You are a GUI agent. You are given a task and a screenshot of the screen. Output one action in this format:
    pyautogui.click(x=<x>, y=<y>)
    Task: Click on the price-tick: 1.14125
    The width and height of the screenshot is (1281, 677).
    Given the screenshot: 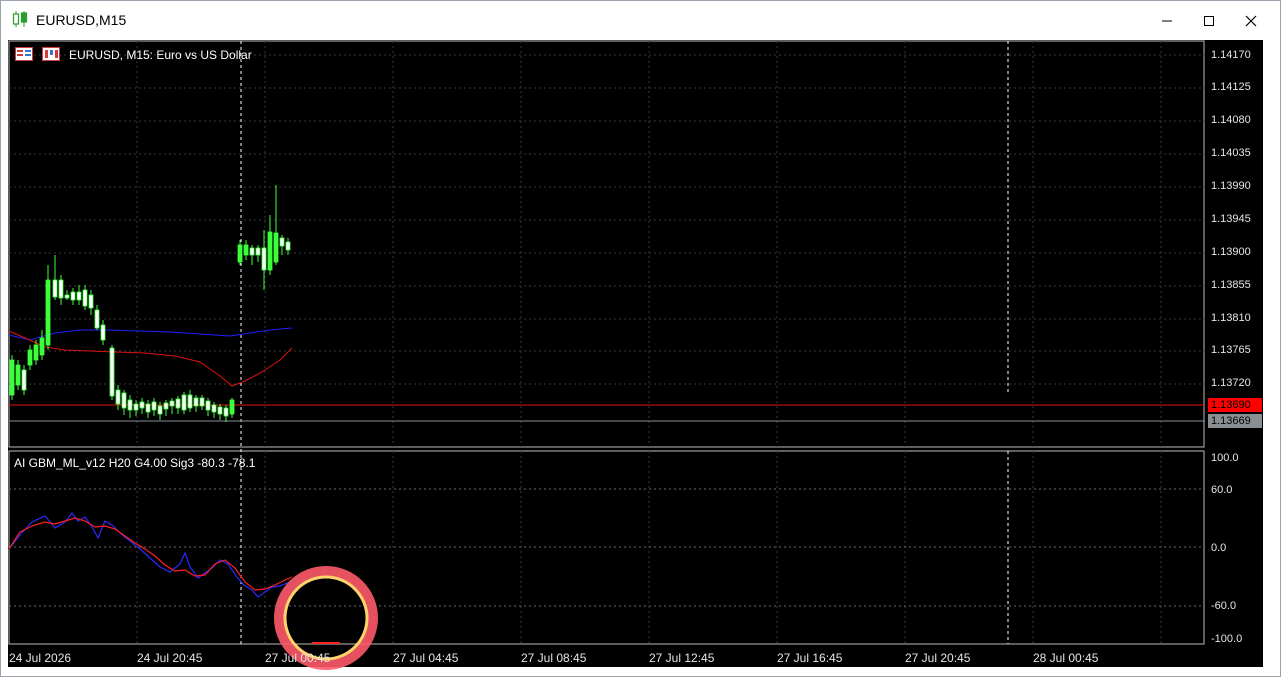 What is the action you would take?
    pyautogui.click(x=1231, y=87)
    